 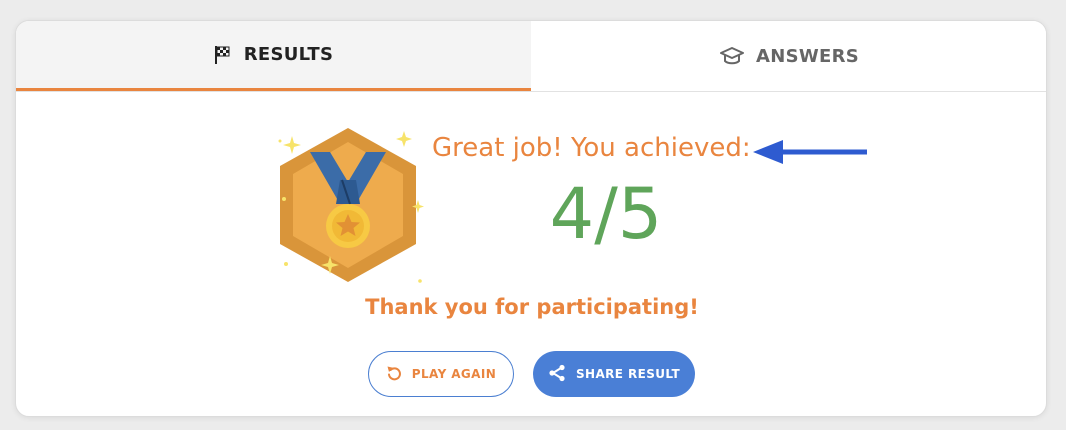 I want to click on share-icon, so click(x=557, y=374).